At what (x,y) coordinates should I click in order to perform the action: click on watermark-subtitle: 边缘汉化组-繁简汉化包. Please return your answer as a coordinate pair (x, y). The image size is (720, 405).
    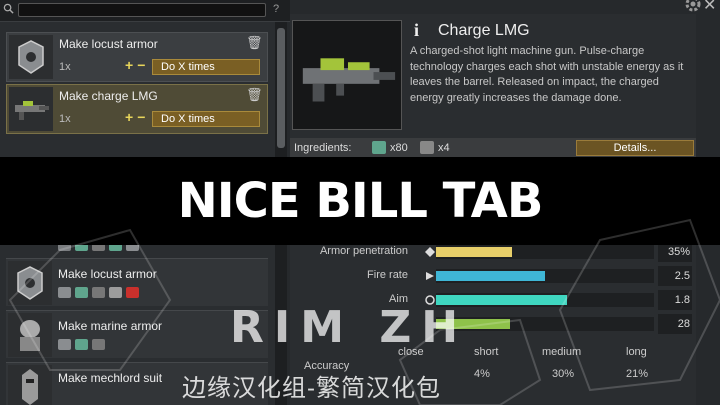
    Looking at the image, I should click on (311, 388).